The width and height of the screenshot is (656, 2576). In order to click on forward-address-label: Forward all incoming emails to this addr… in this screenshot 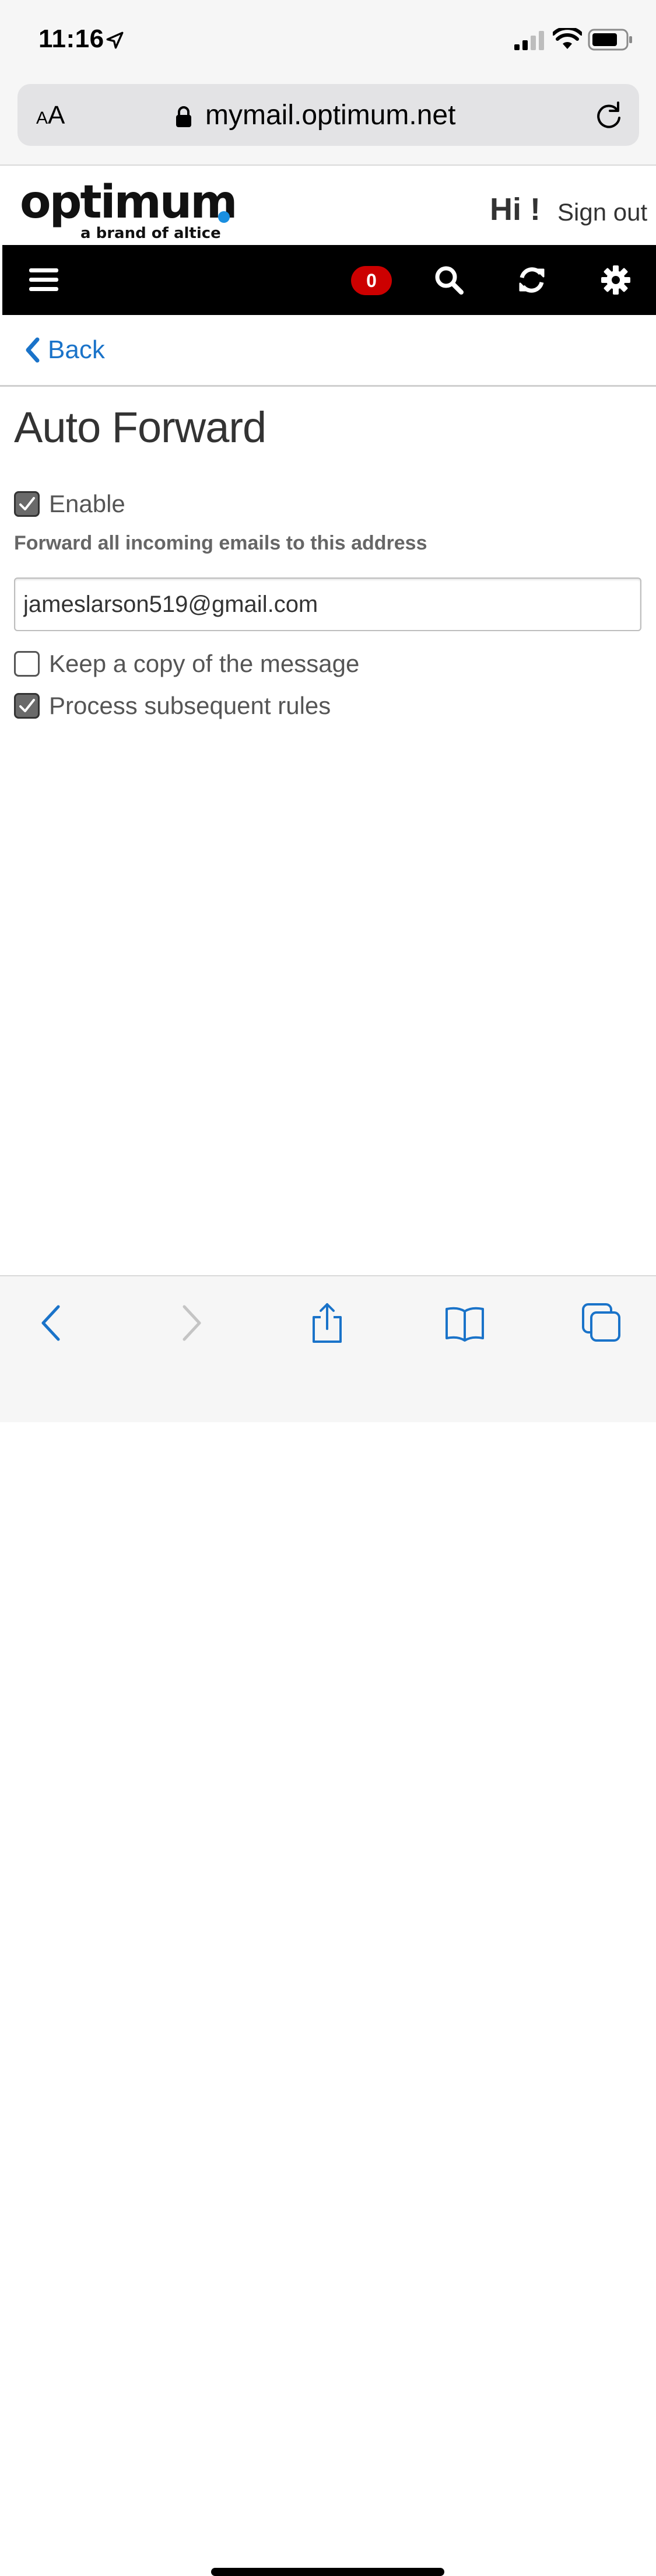, I will do `click(220, 543)`.